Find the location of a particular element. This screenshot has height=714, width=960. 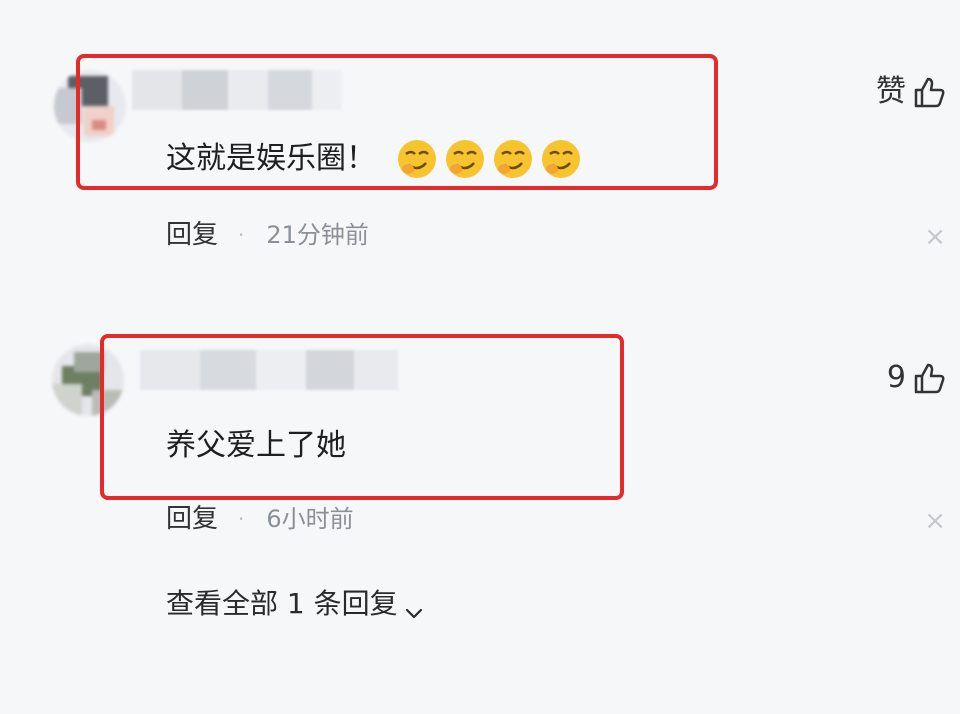

view-all-replies-button: 查看全部 1 条回复 is located at coordinates (295, 604).